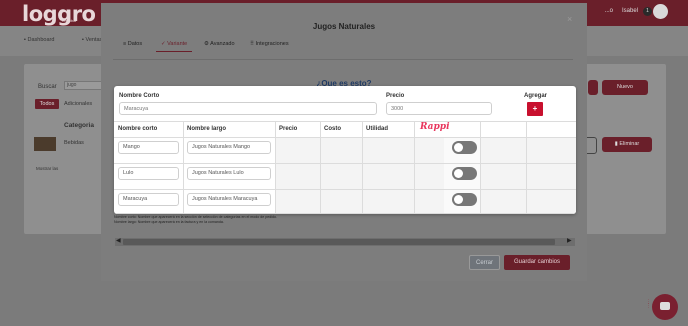 This screenshot has width=688, height=326. I want to click on nav-item-dashboard: ▪ Dashboard, so click(39, 40).